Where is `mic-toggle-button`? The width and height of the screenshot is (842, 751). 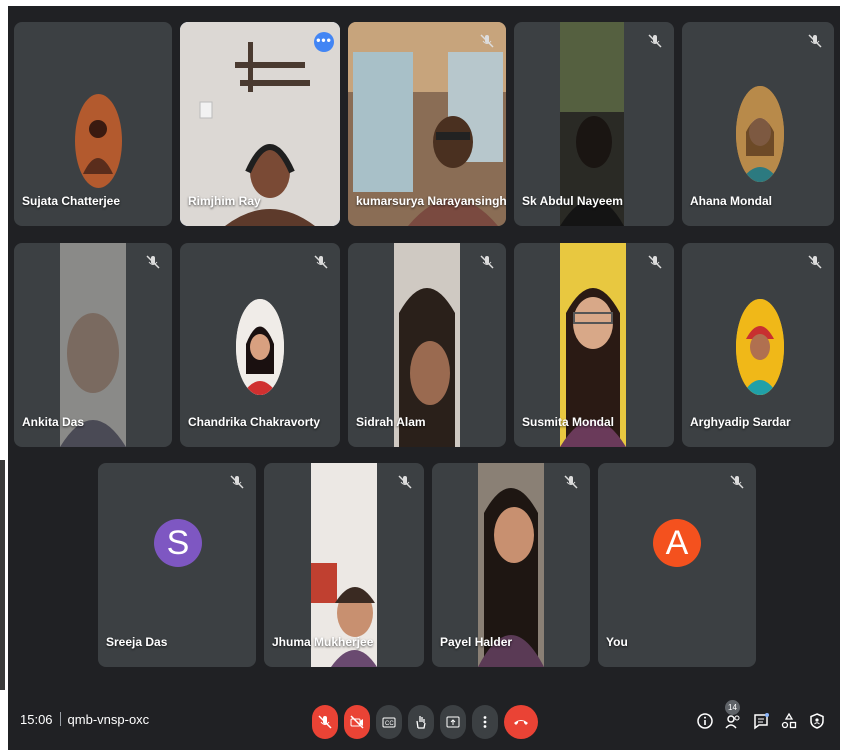 mic-toggle-button is located at coordinates (325, 722).